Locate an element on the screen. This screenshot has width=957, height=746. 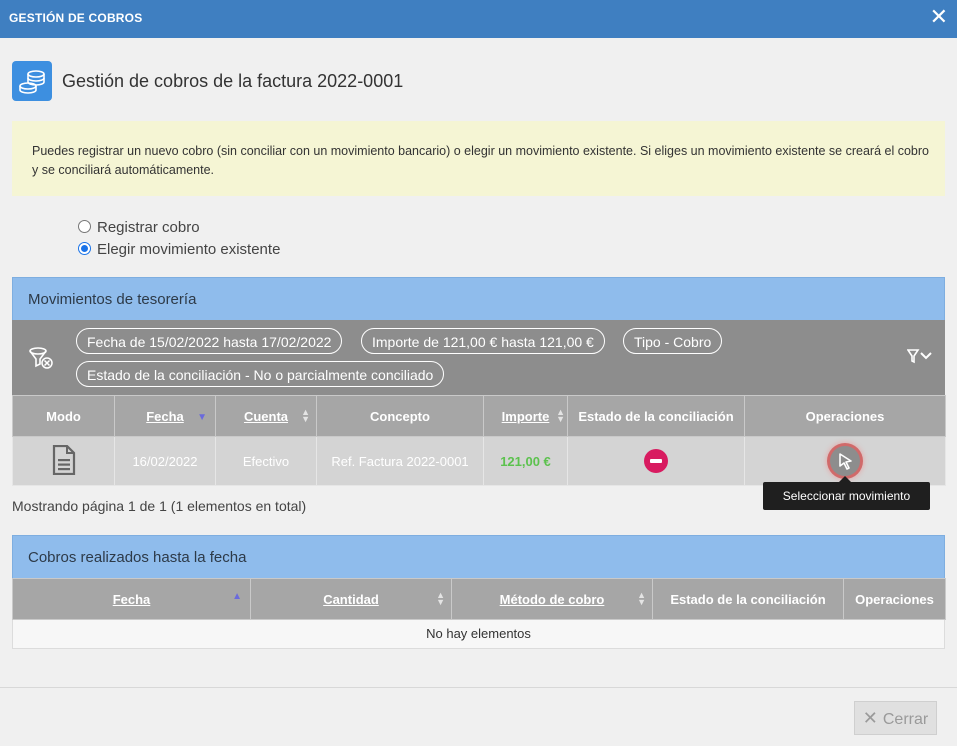
cobros-title: Cobros realizados hasta la fecha is located at coordinates (137, 557).